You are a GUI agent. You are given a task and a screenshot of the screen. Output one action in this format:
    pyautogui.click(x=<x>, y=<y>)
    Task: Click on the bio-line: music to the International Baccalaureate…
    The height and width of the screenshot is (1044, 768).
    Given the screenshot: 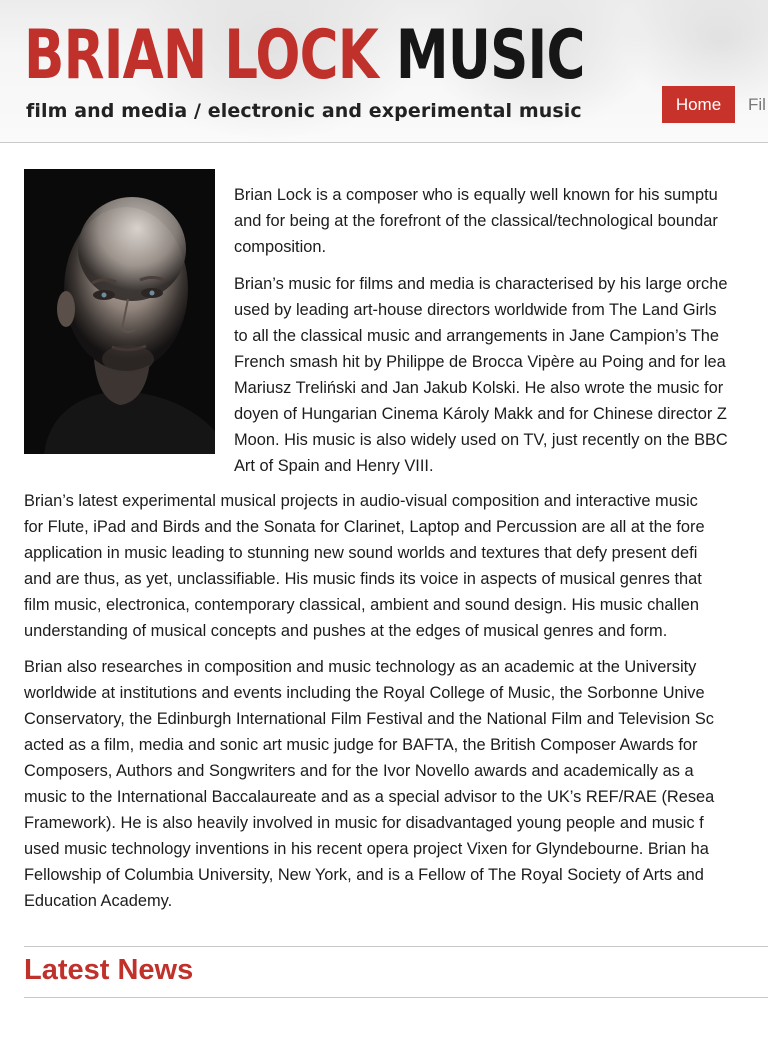 What is the action you would take?
    pyautogui.click(x=369, y=797)
    